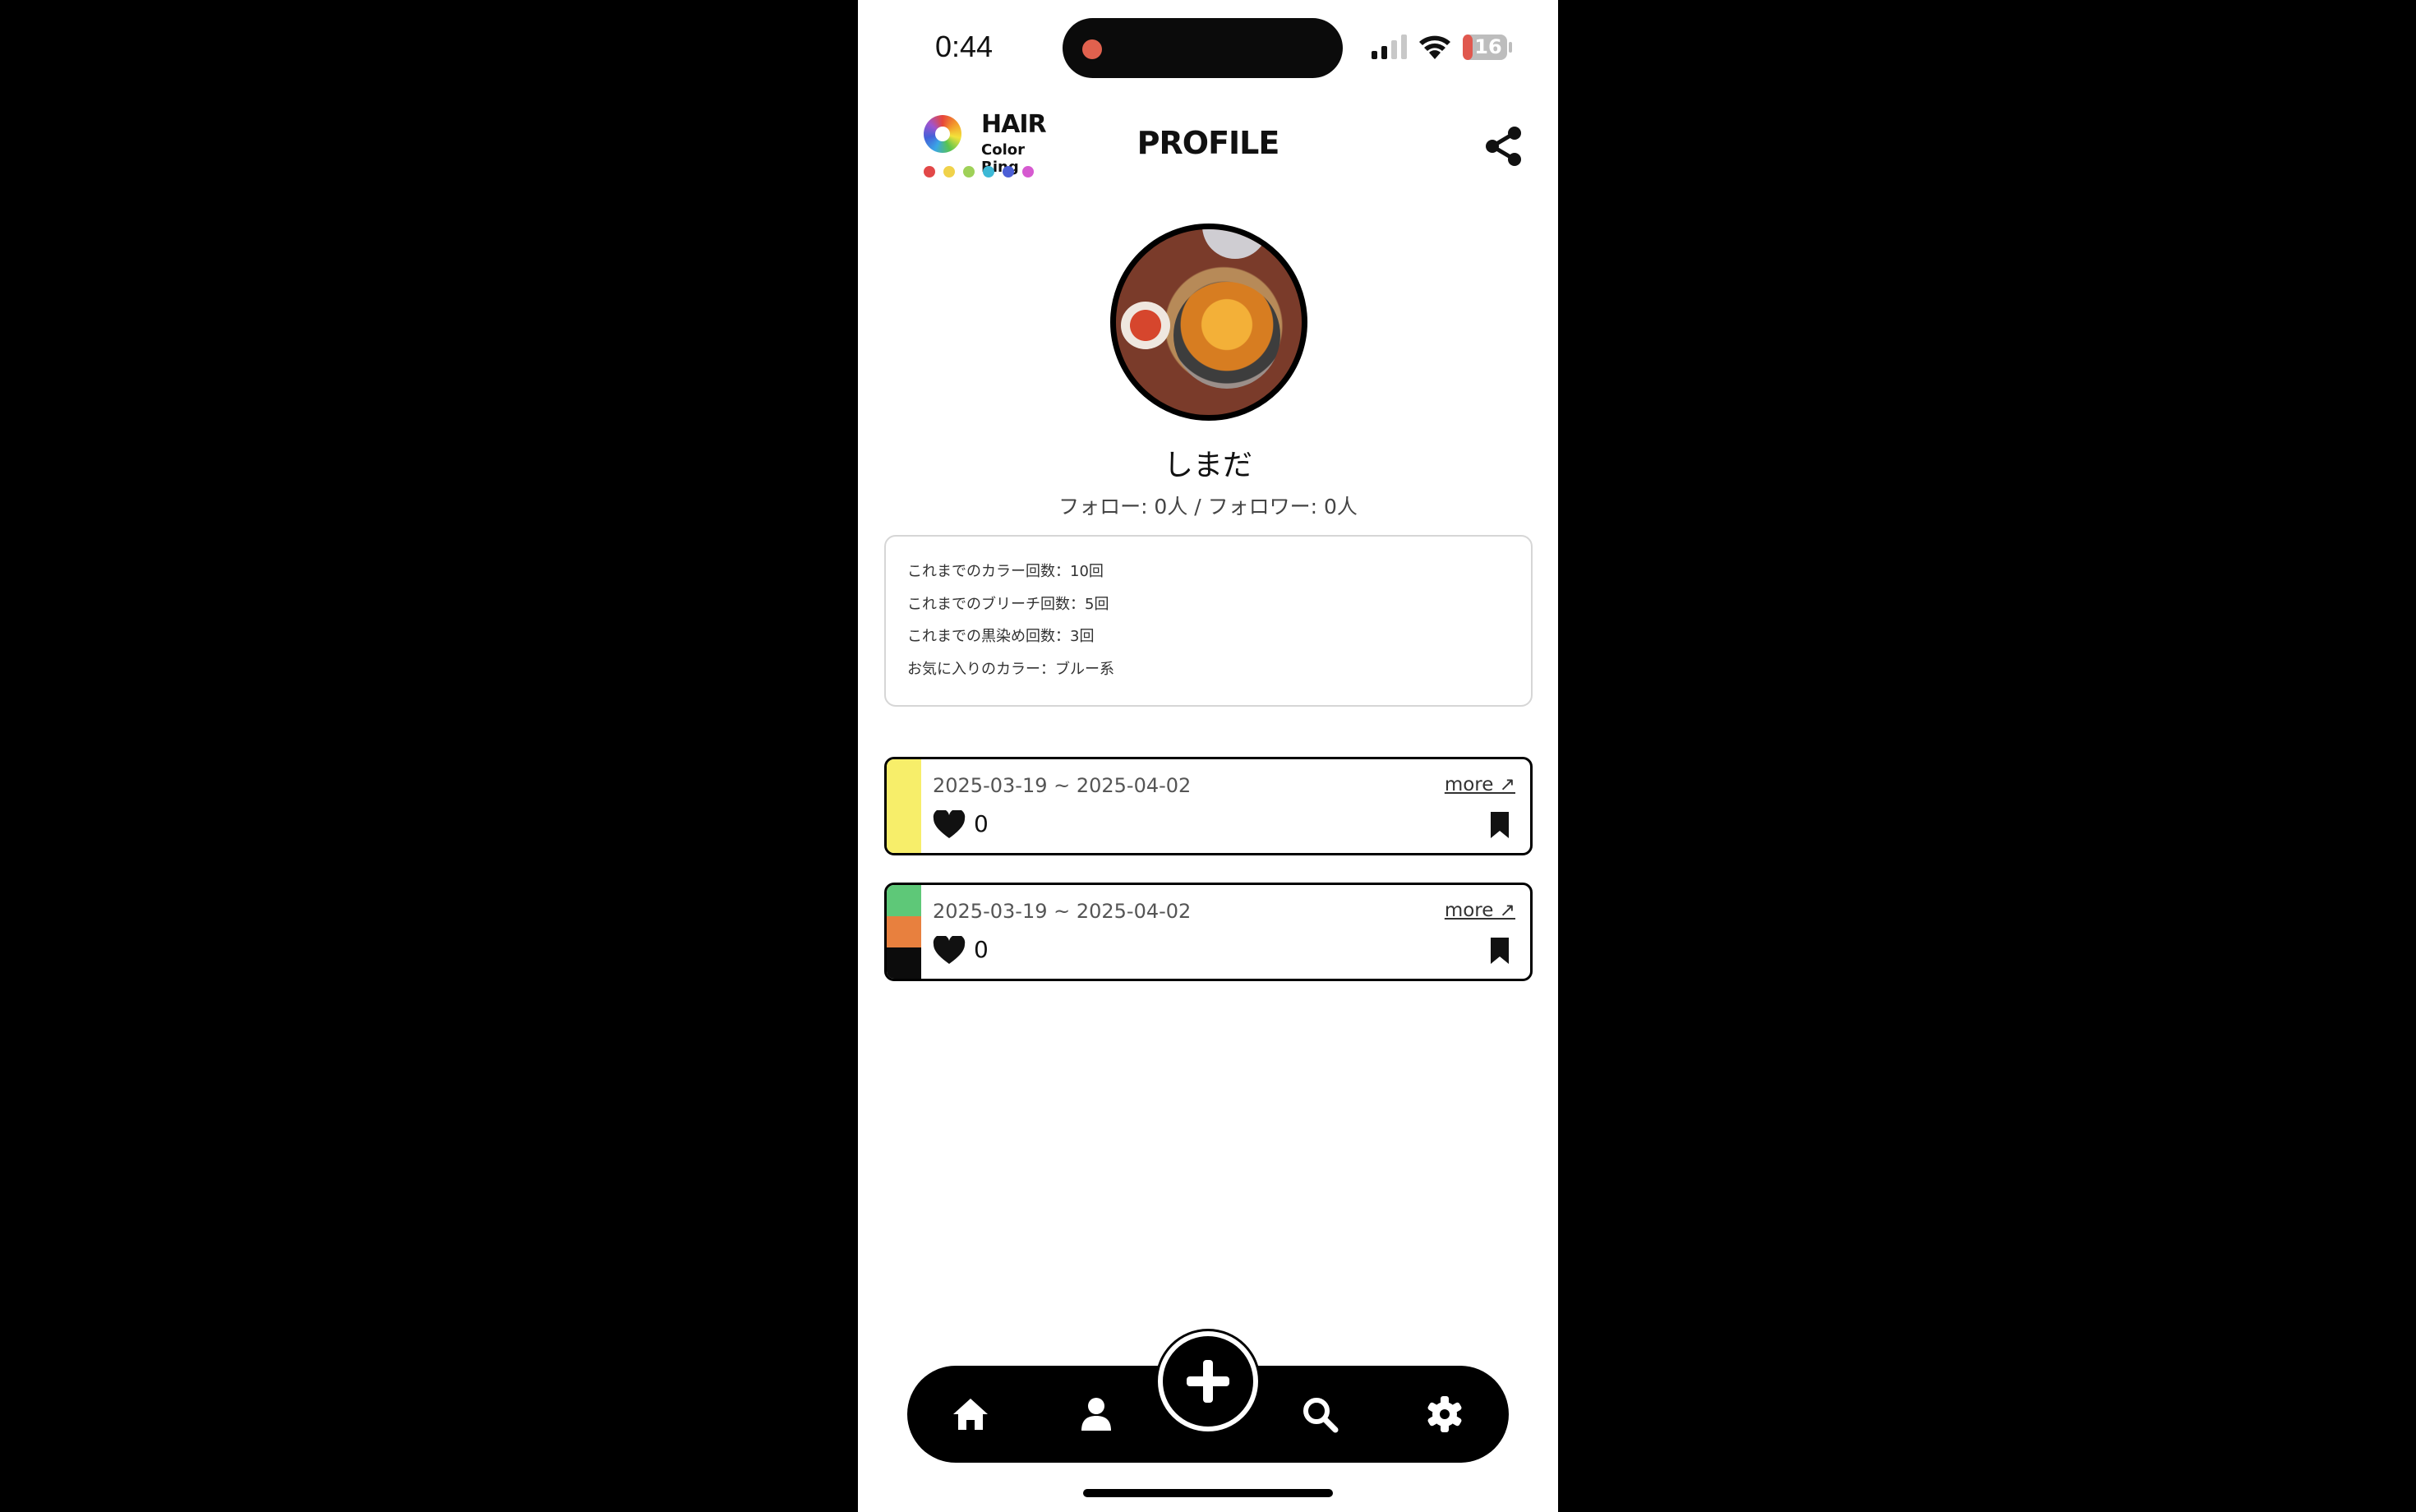  What do you see at coordinates (1008, 604) in the screenshot?
I see `stat-bleach-count: これまでのブリーチ回数：5回` at bounding box center [1008, 604].